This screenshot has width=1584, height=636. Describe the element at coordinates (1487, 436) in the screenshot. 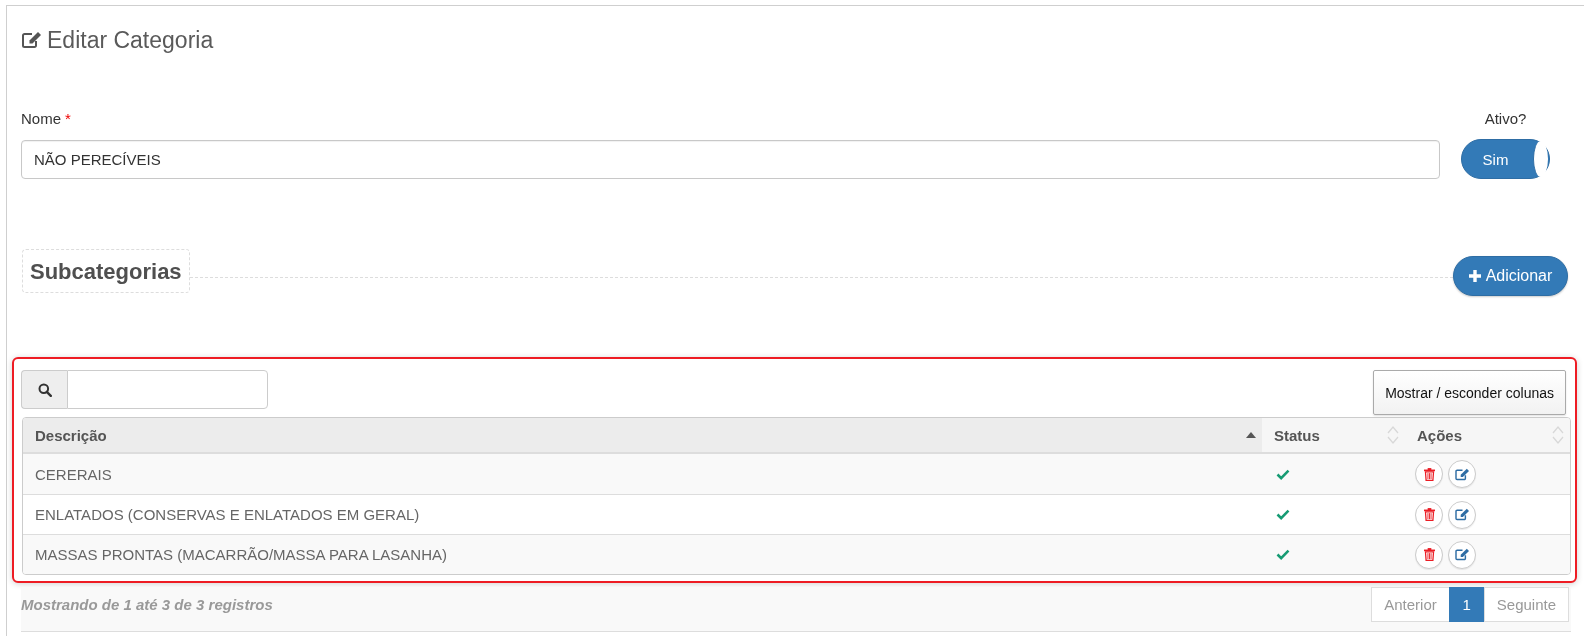

I see `column-header: Ações` at that location.